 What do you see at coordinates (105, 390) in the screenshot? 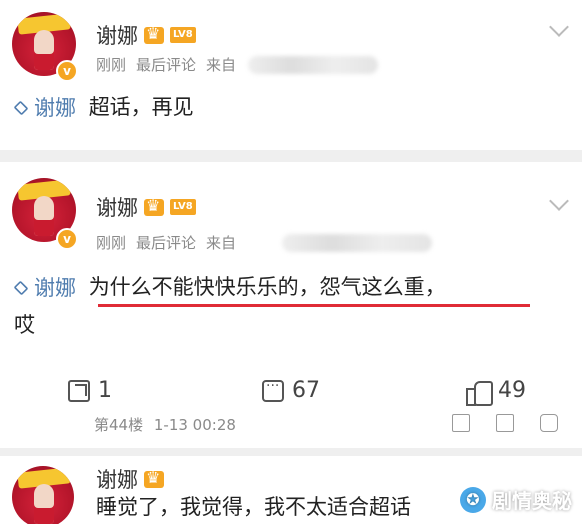
I see `share-count: 1` at bounding box center [105, 390].